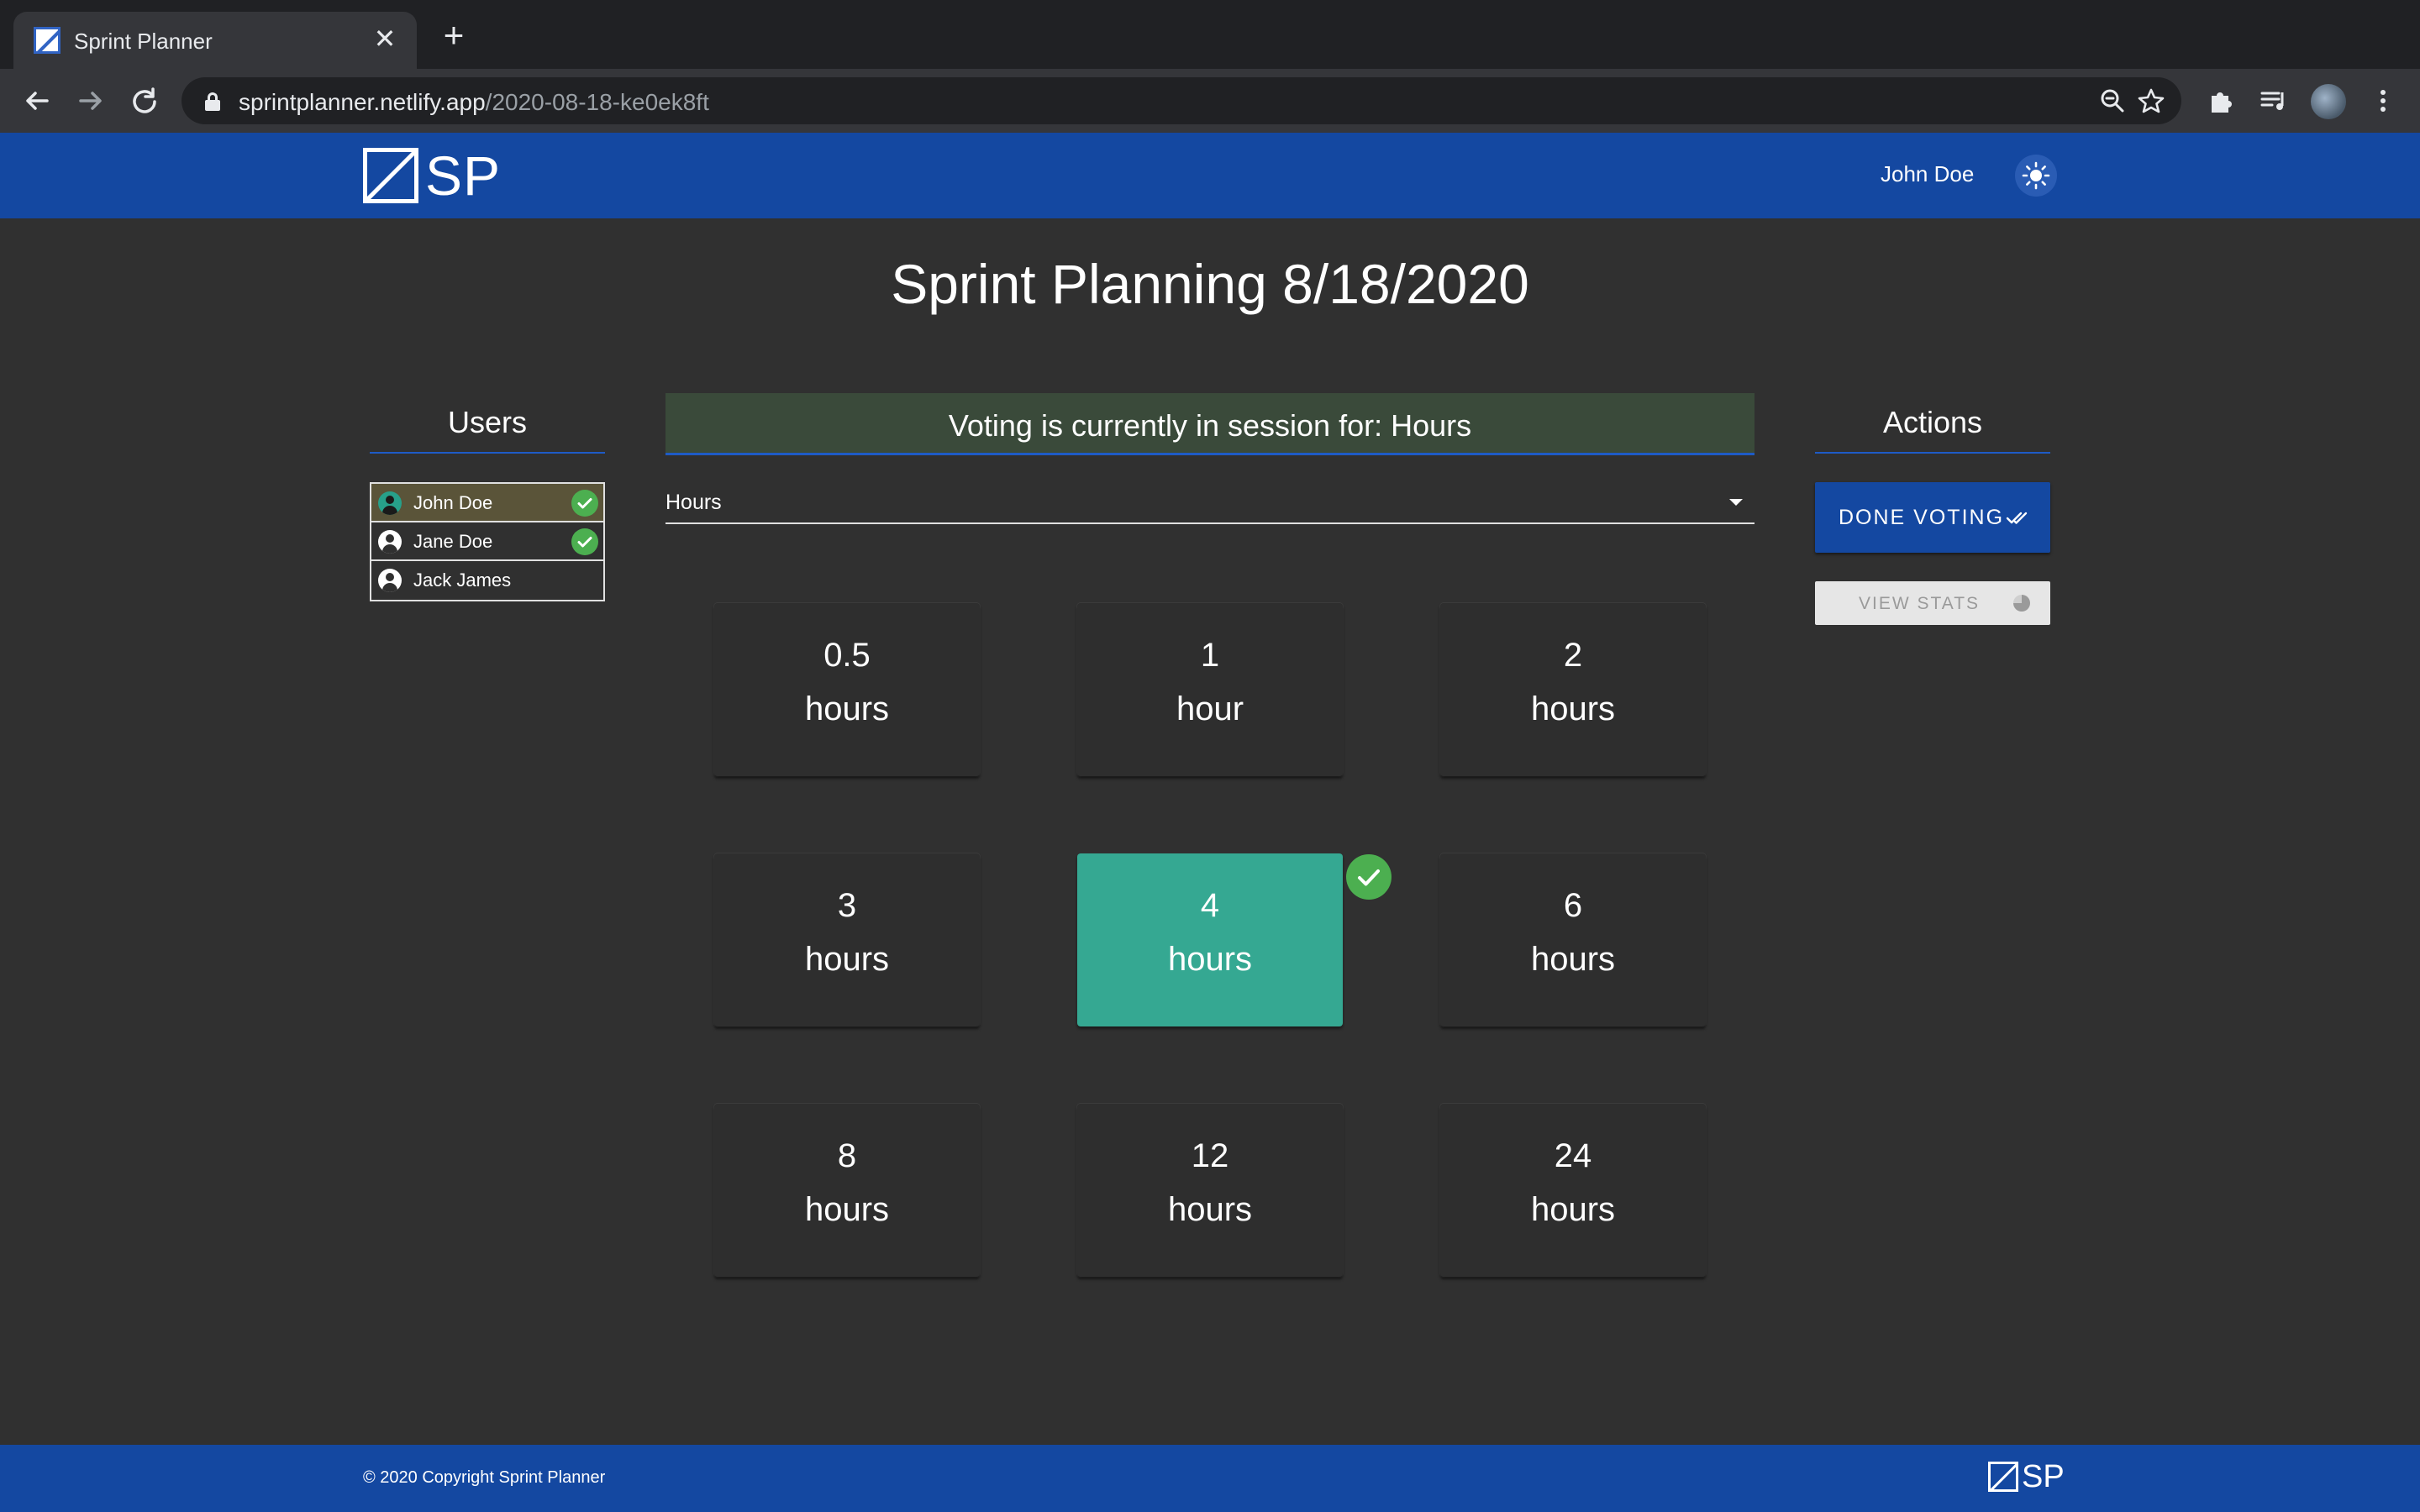  Describe the element at coordinates (484, 1477) in the screenshot. I see `footer-copyright: © 2020 Copyright Sprint Planner` at that location.